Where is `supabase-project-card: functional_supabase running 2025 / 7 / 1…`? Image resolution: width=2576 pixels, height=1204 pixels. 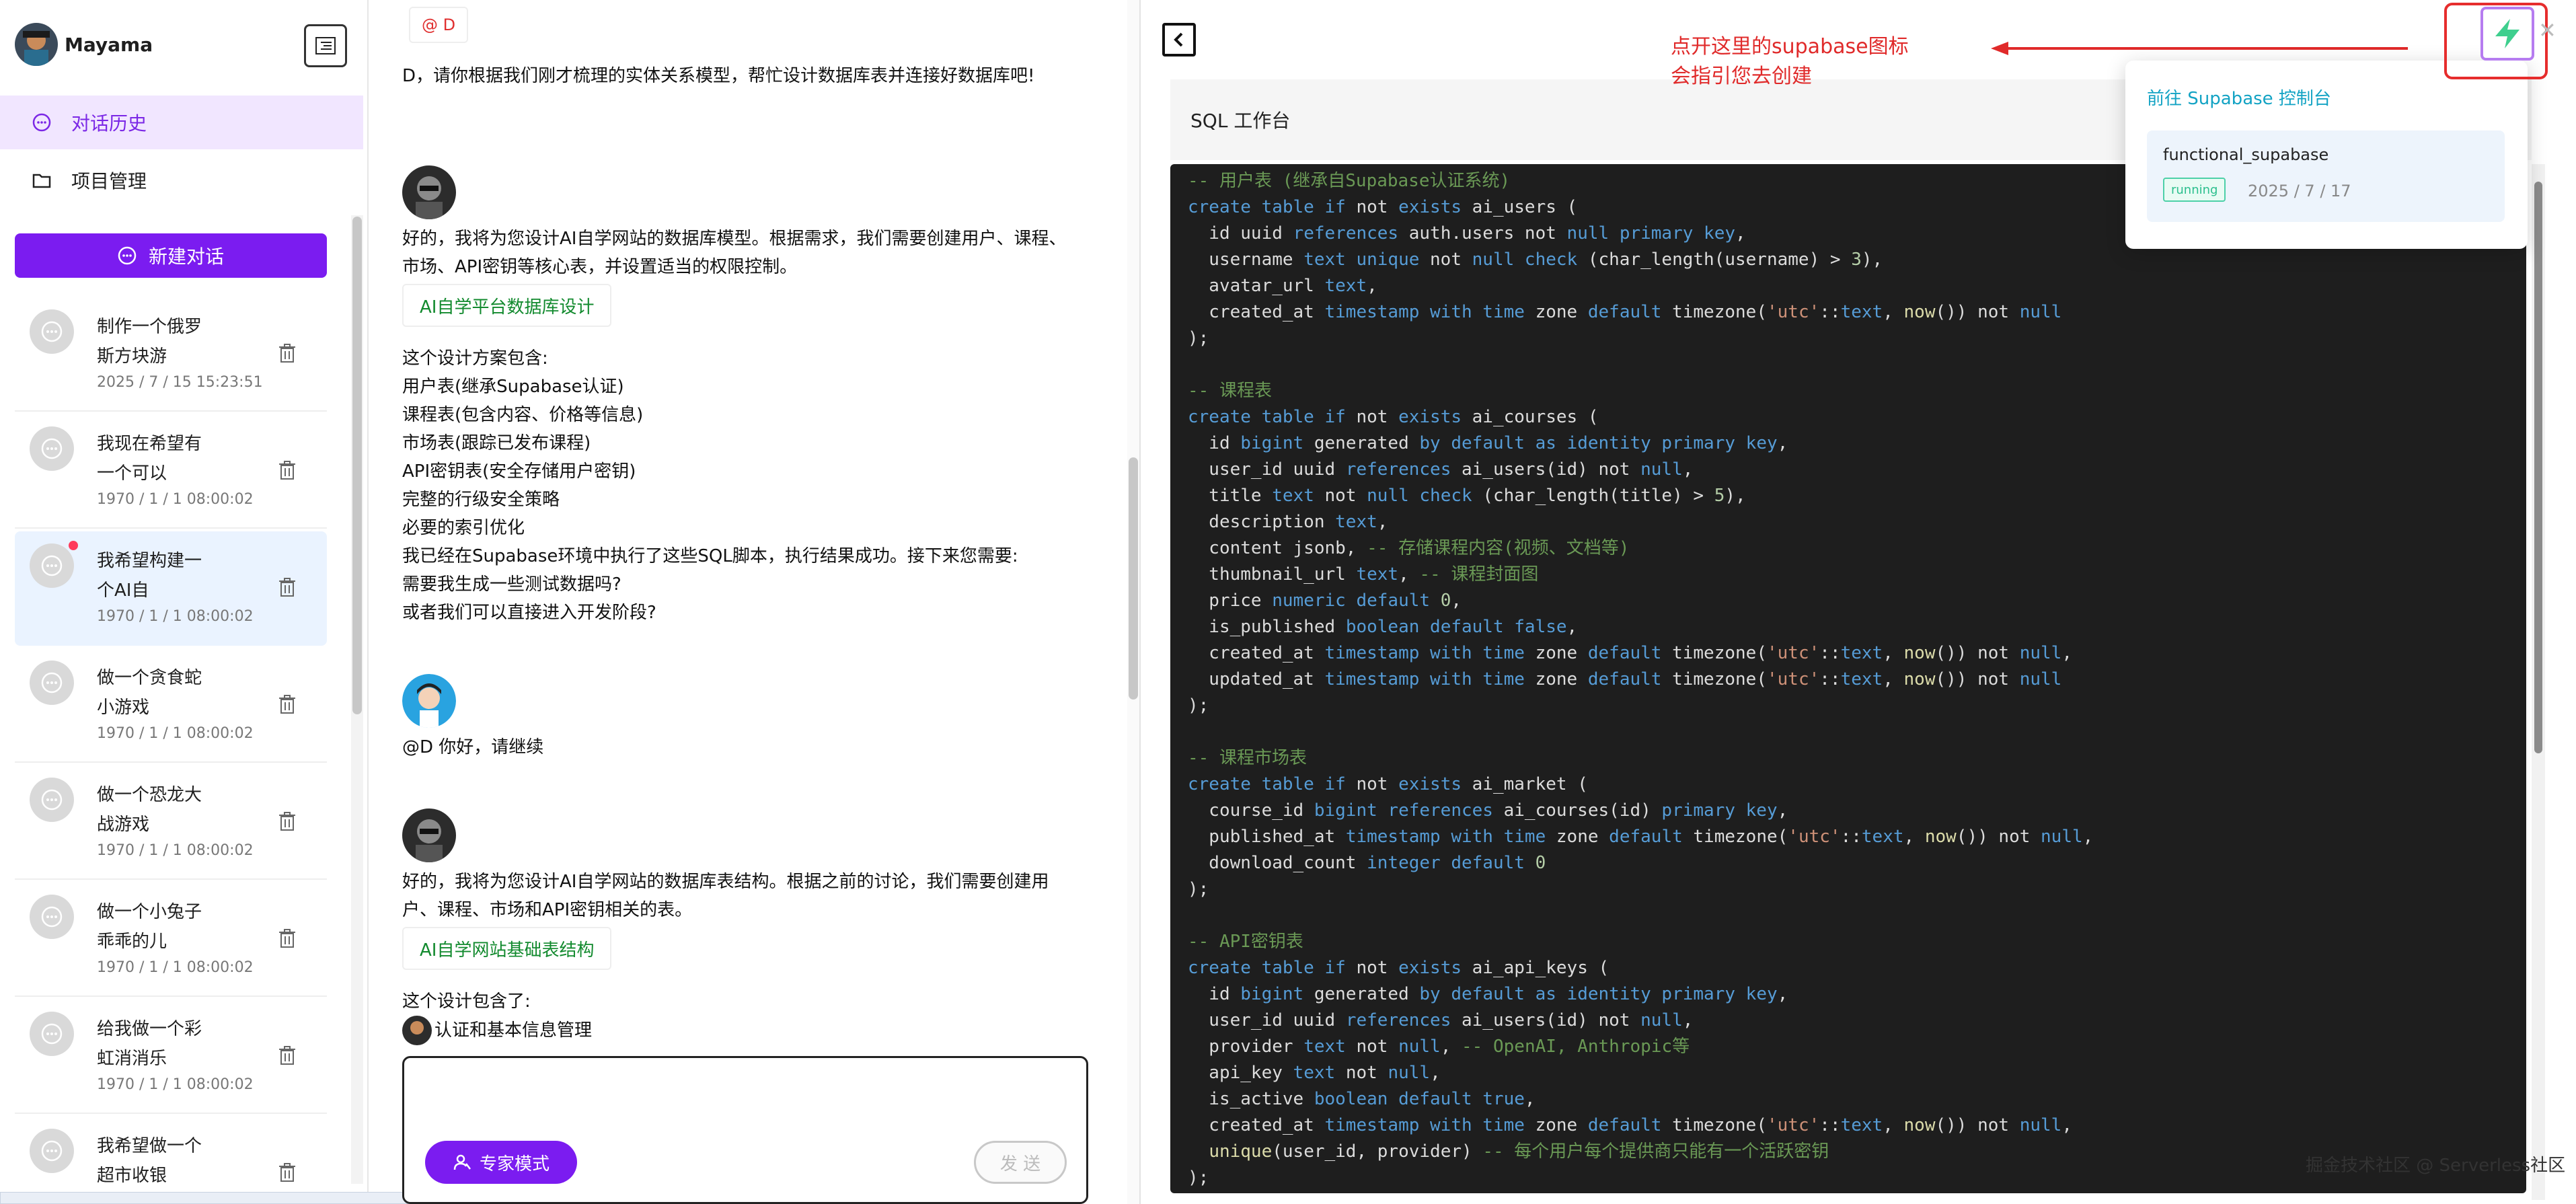
supabase-project-card: functional_supabase running 2025 / 7 / 1… is located at coordinates (2326, 176).